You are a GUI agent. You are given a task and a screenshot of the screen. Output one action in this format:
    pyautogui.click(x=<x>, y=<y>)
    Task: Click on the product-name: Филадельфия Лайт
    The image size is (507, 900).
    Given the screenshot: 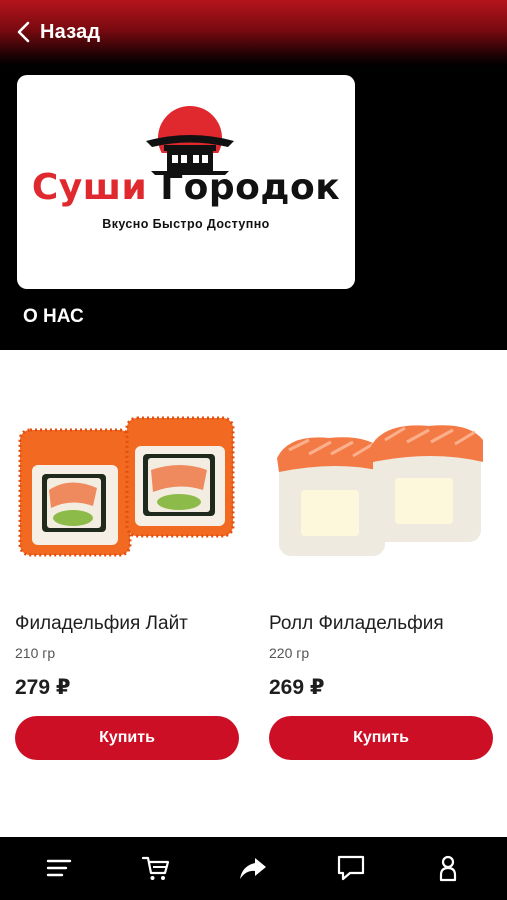 What is the action you would take?
    pyautogui.click(x=101, y=623)
    